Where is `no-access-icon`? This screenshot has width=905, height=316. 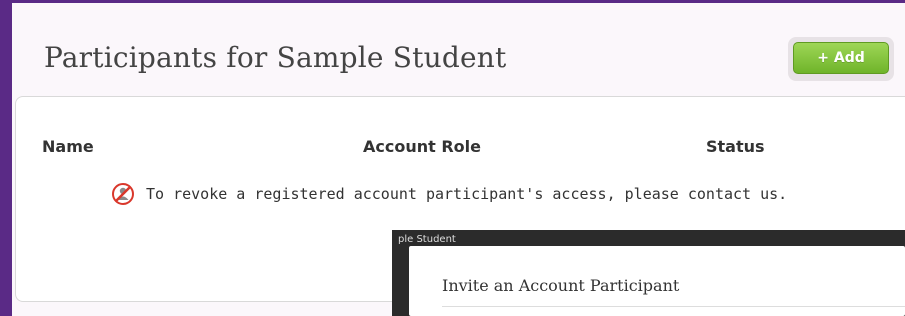
no-access-icon is located at coordinates (123, 194).